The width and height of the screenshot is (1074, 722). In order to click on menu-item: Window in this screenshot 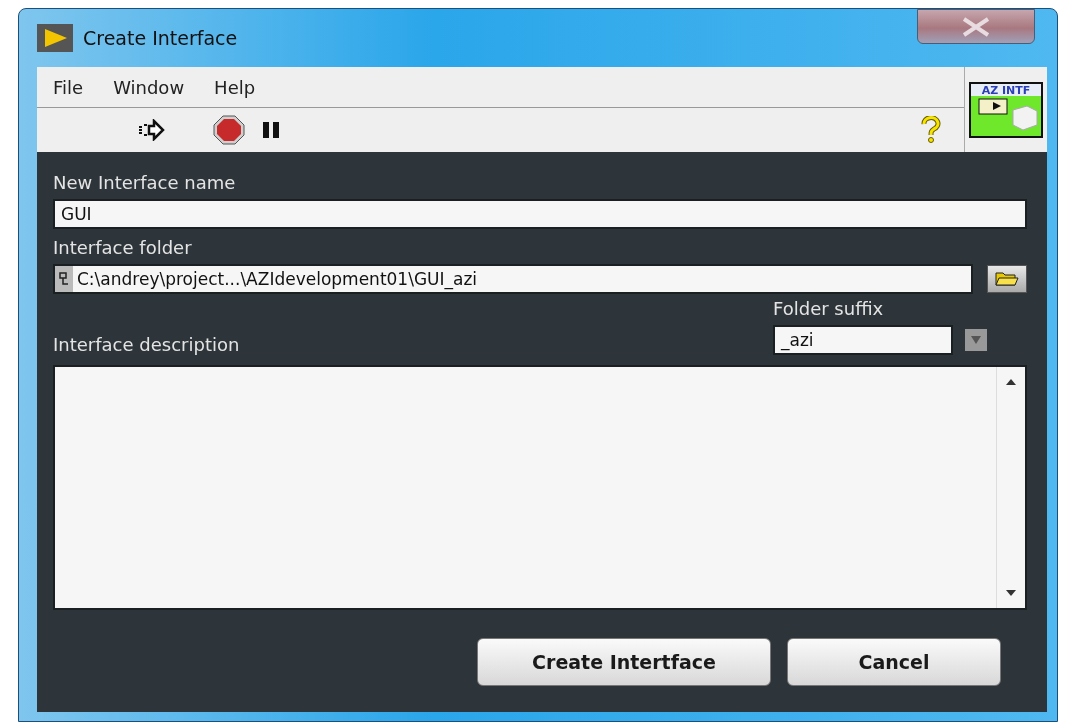, I will do `click(149, 87)`.